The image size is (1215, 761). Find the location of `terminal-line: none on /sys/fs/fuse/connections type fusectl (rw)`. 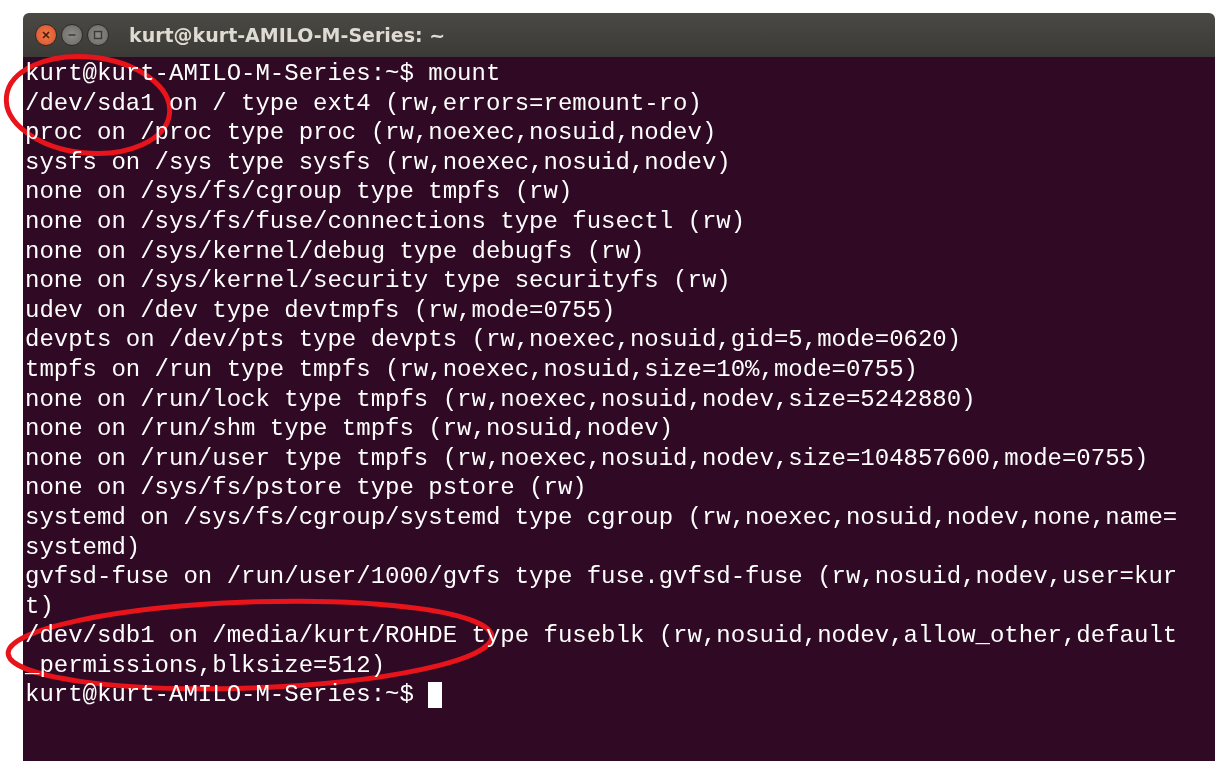

terminal-line: none on /sys/fs/fuse/connections type fusectl (rw) is located at coordinates (385, 221).